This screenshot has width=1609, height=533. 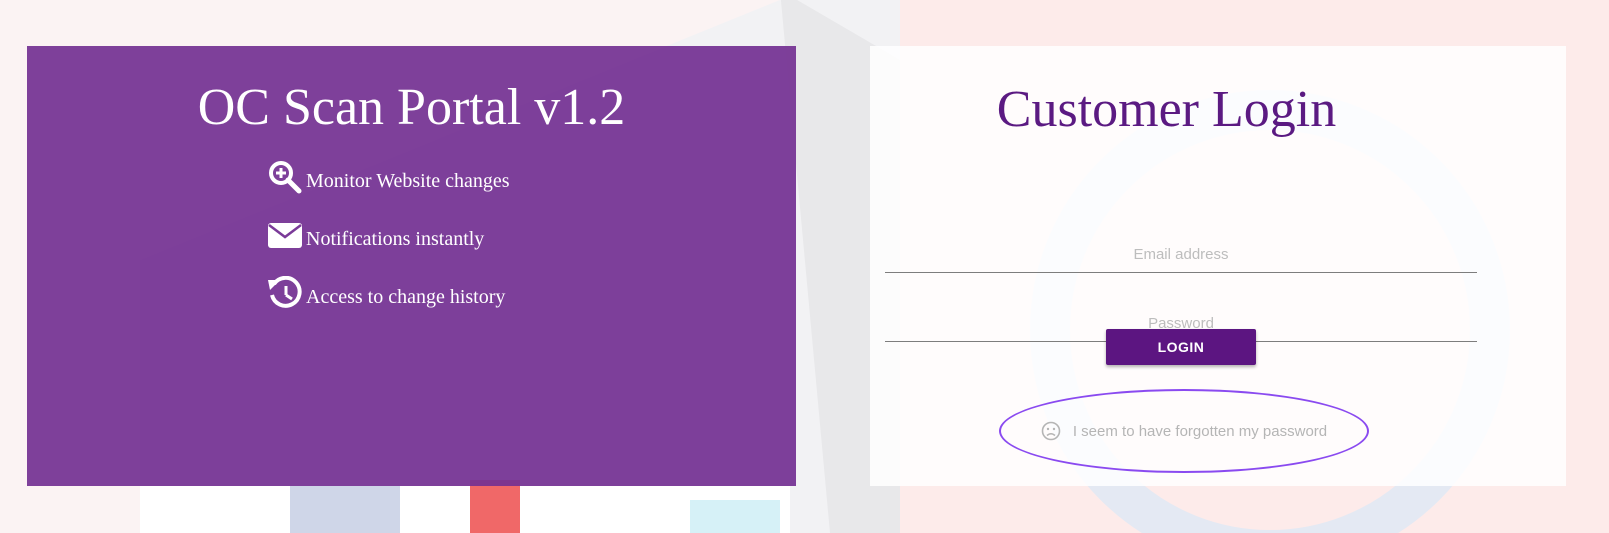 What do you see at coordinates (406, 296) in the screenshot?
I see `feature-label: Access to change history` at bounding box center [406, 296].